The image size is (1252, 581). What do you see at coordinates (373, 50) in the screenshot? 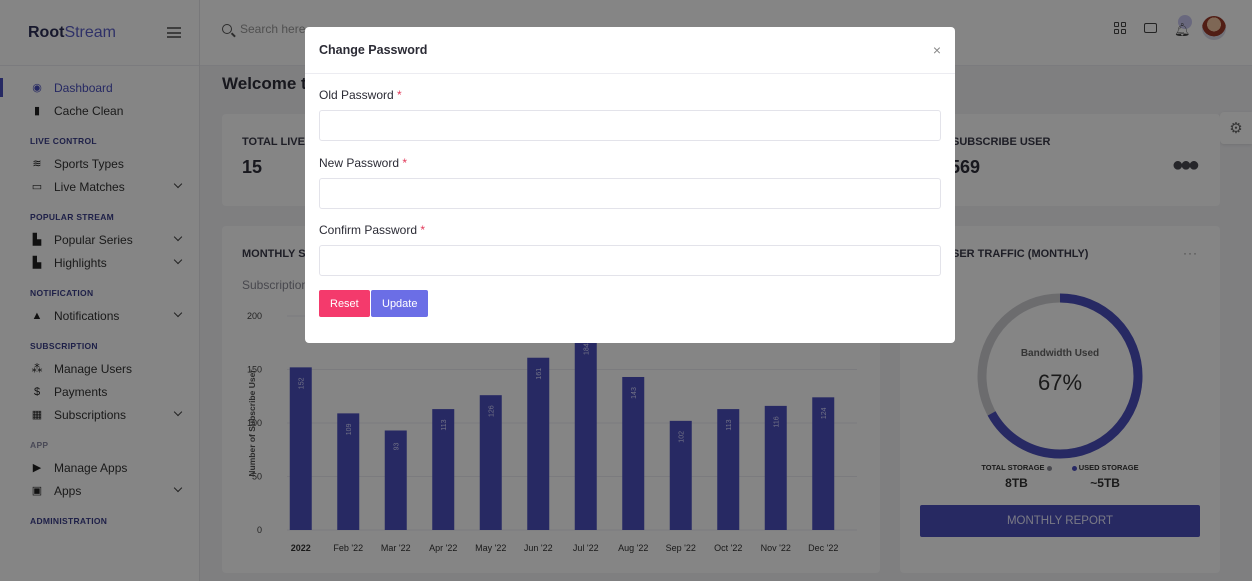
I see `modal-title: Change Password` at bounding box center [373, 50].